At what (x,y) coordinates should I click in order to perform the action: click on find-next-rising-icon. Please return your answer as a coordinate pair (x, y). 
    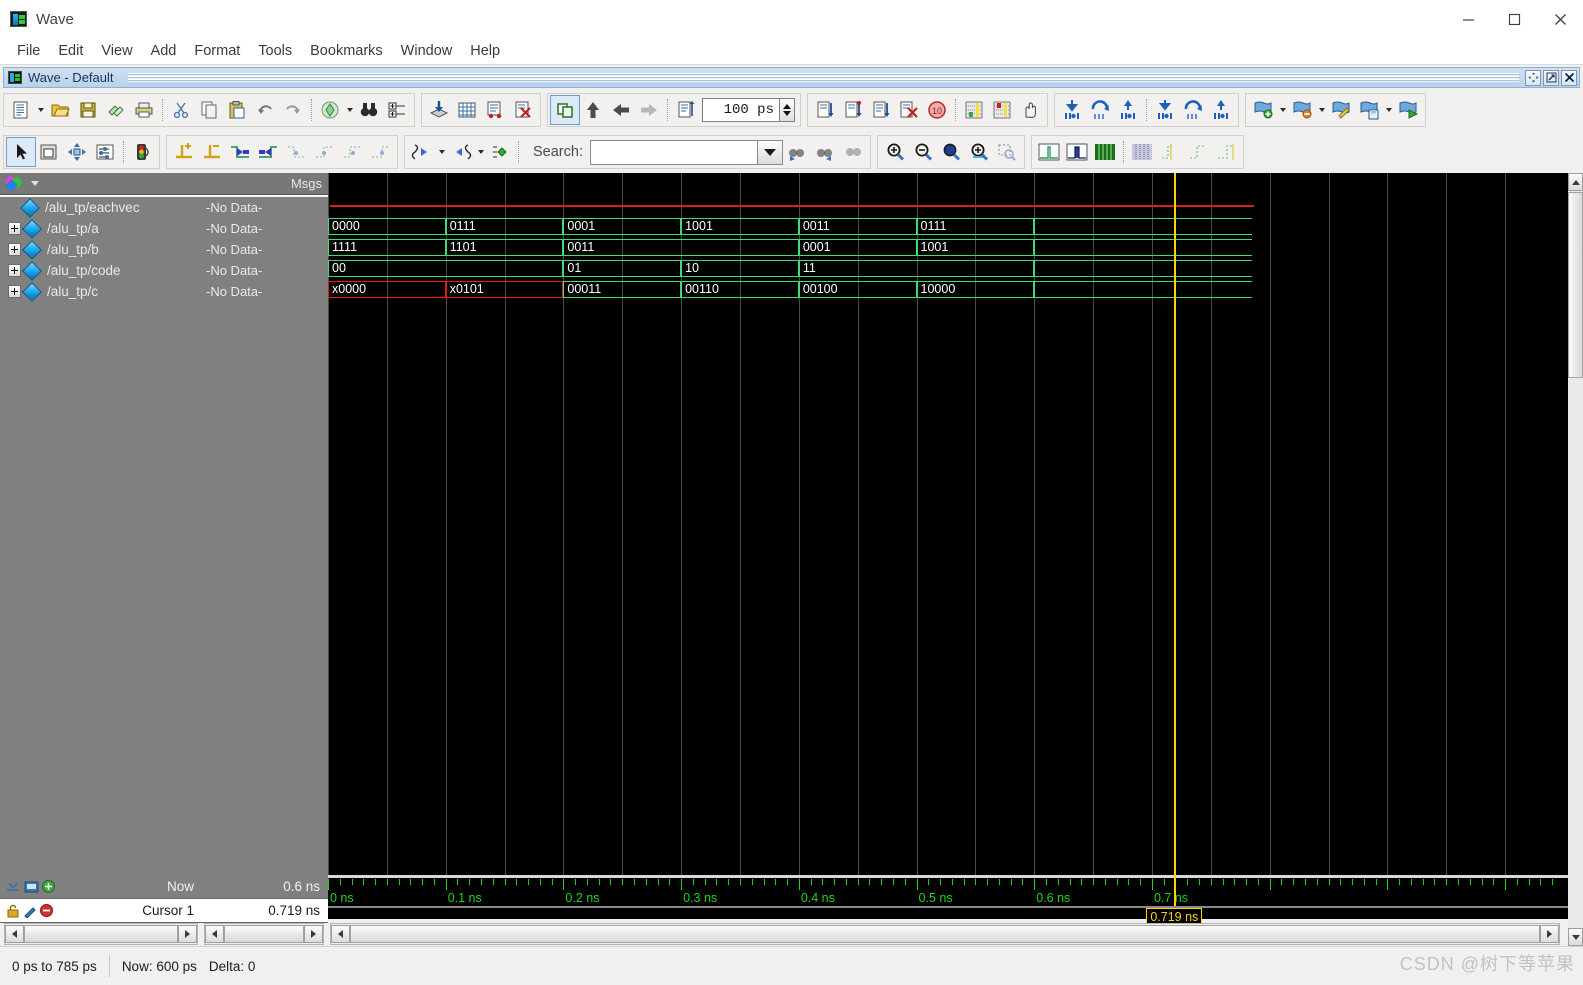
    Looking at the image, I should click on (380, 152).